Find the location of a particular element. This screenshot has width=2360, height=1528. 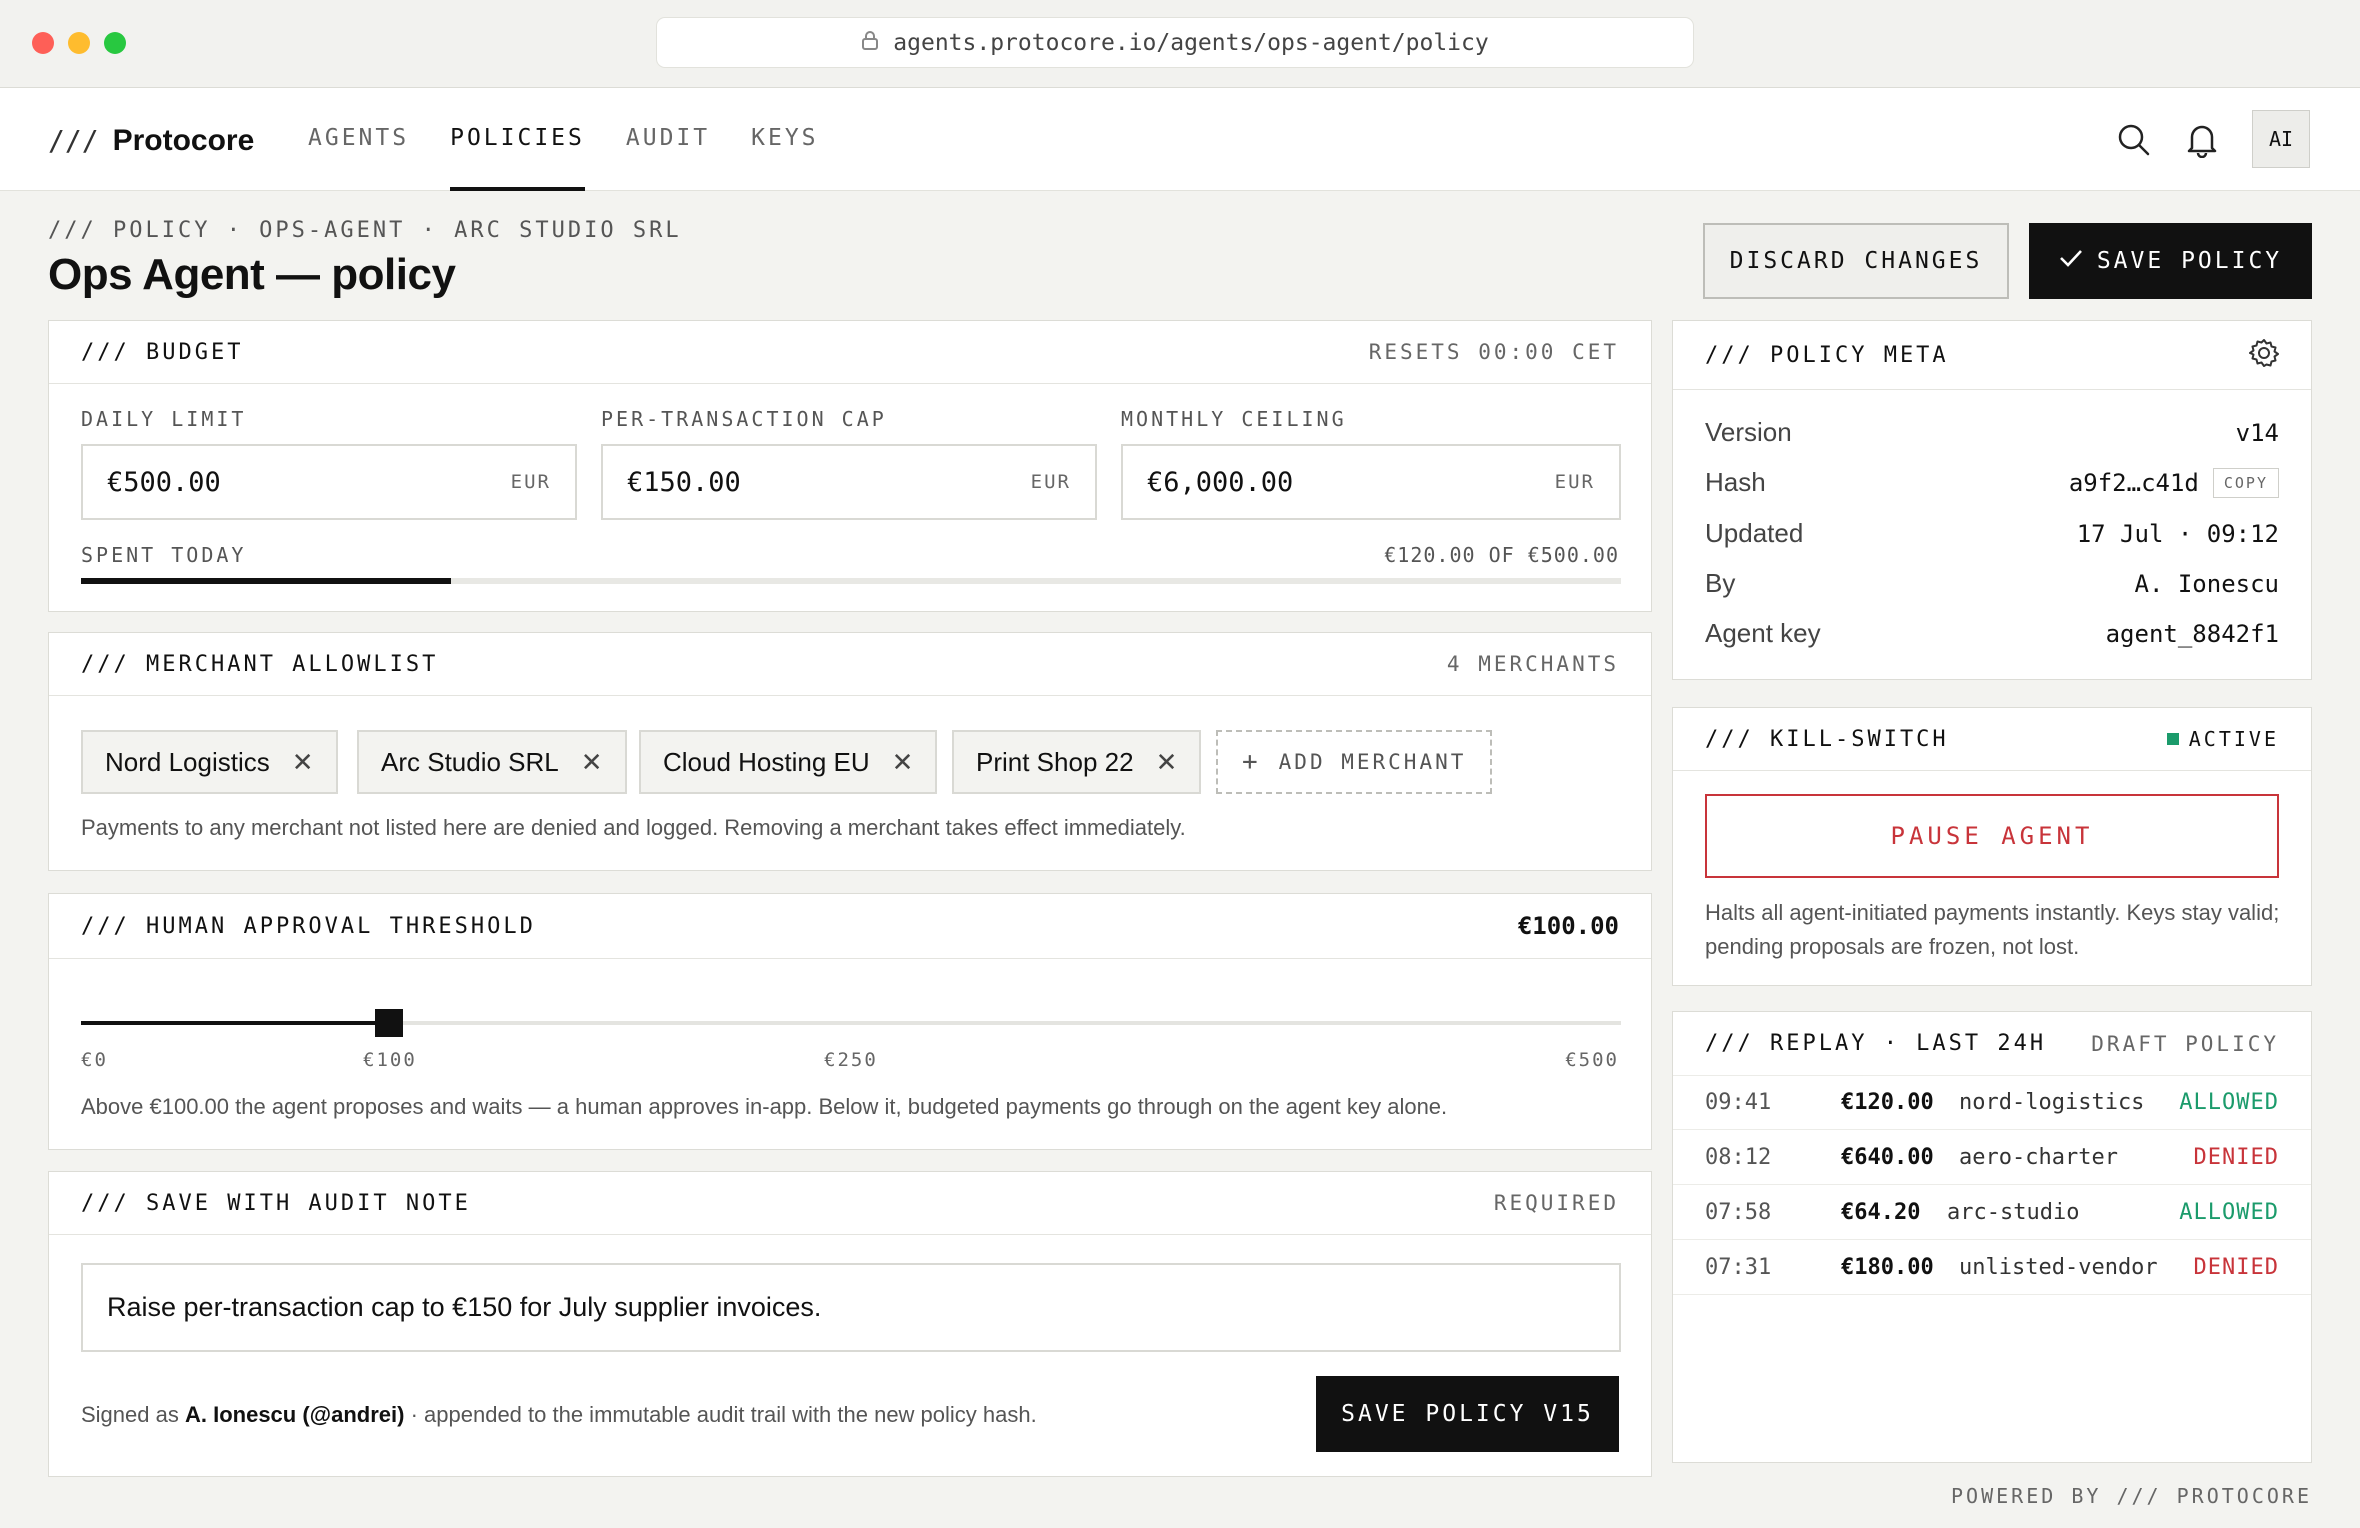

save-policy-button: SAVE POLICY is located at coordinates (2170, 261).